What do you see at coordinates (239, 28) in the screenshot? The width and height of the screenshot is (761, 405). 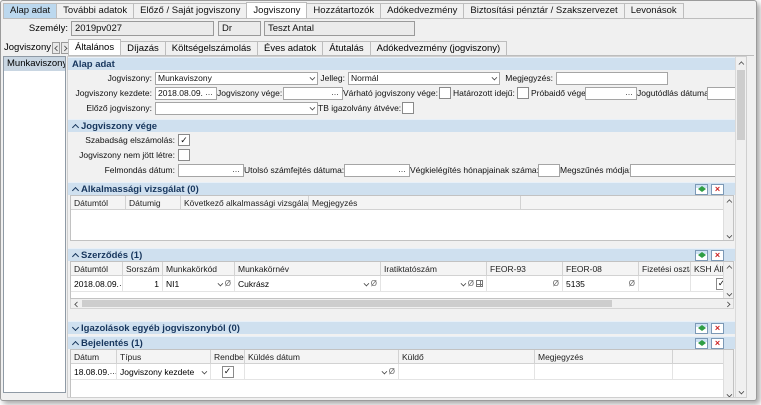 I see `person-title-field: Dr` at bounding box center [239, 28].